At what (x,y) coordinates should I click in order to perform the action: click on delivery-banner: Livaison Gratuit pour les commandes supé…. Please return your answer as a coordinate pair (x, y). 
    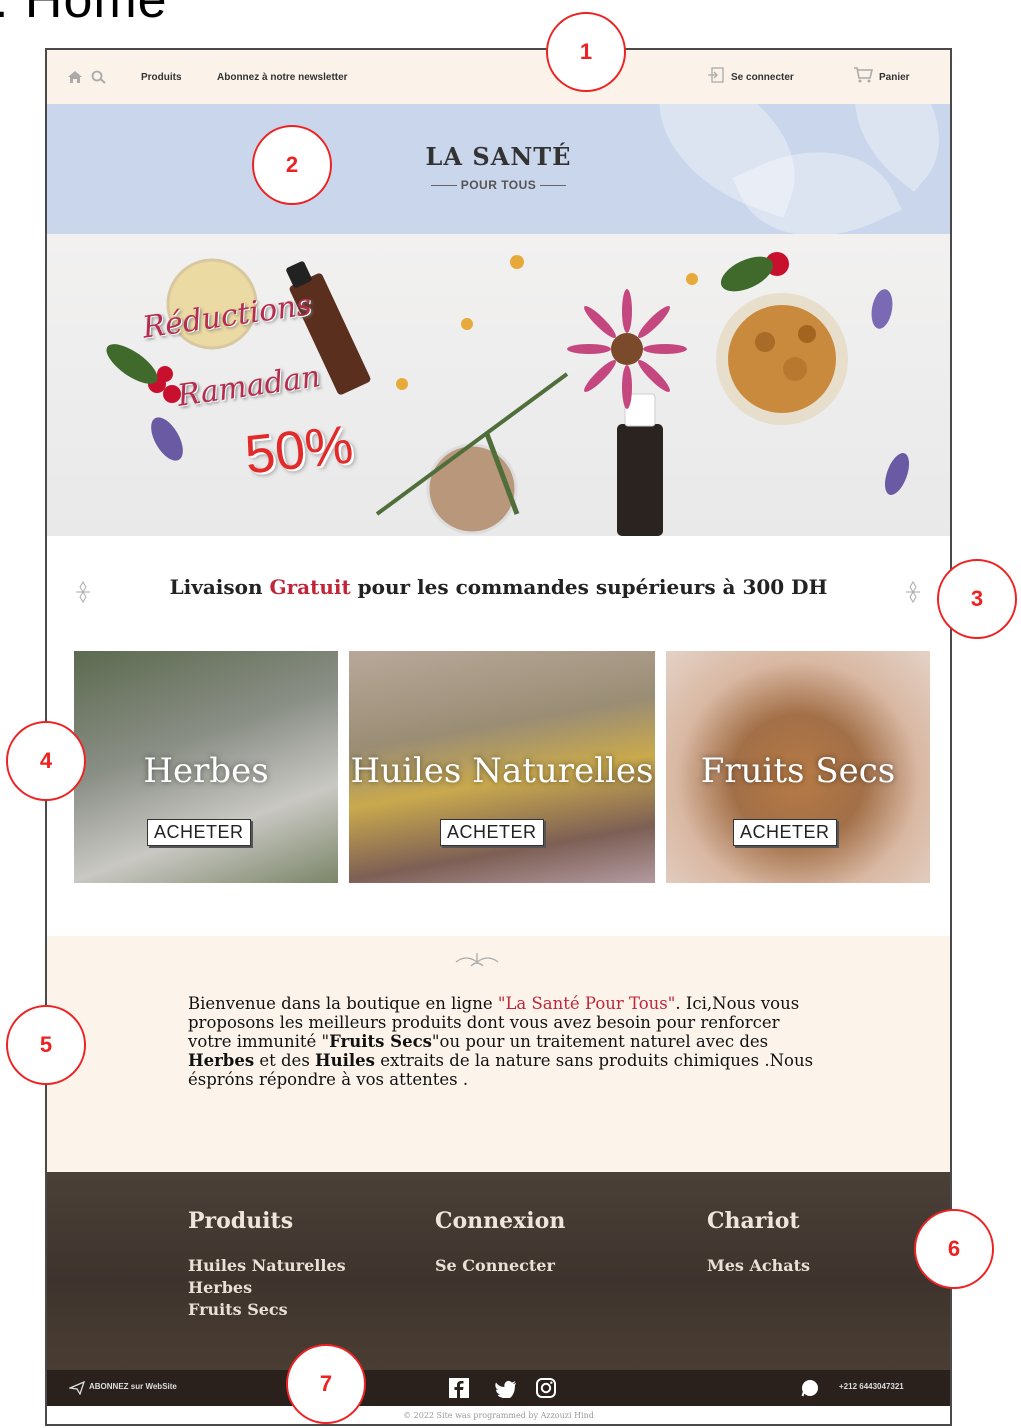
    Looking at the image, I should click on (498, 587).